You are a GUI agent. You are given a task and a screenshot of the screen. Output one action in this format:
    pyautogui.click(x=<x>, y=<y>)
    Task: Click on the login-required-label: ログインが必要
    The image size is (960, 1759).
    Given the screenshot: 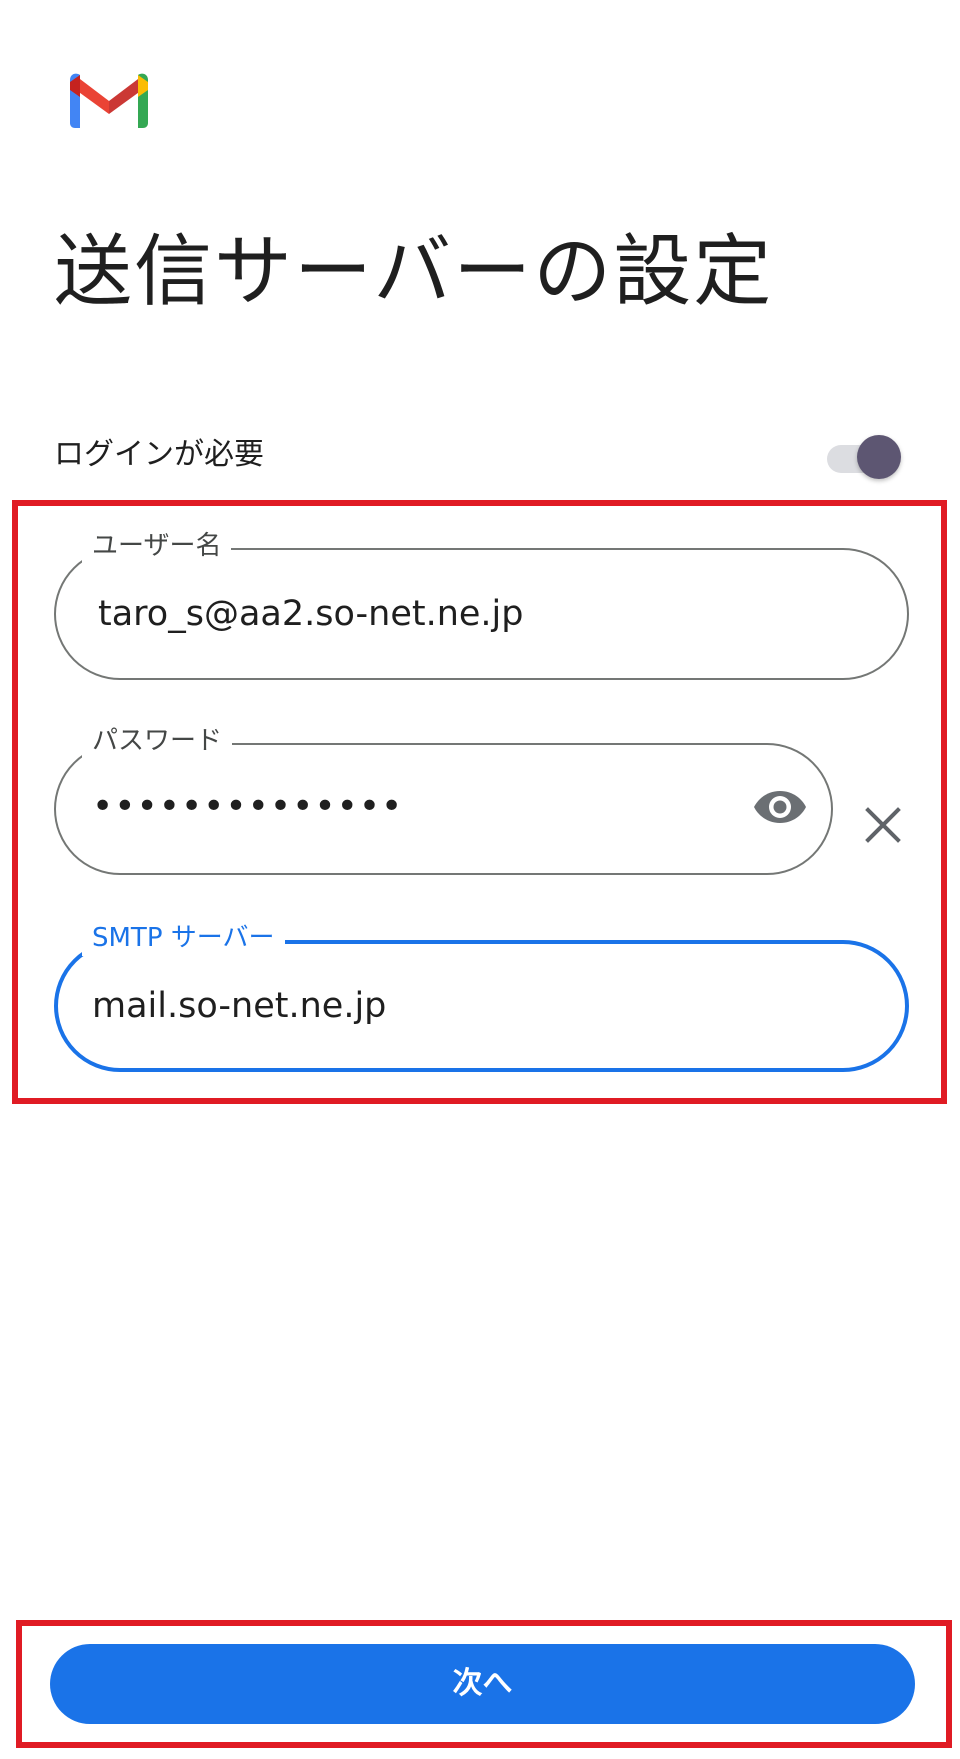 What is the action you would take?
    pyautogui.click(x=159, y=454)
    